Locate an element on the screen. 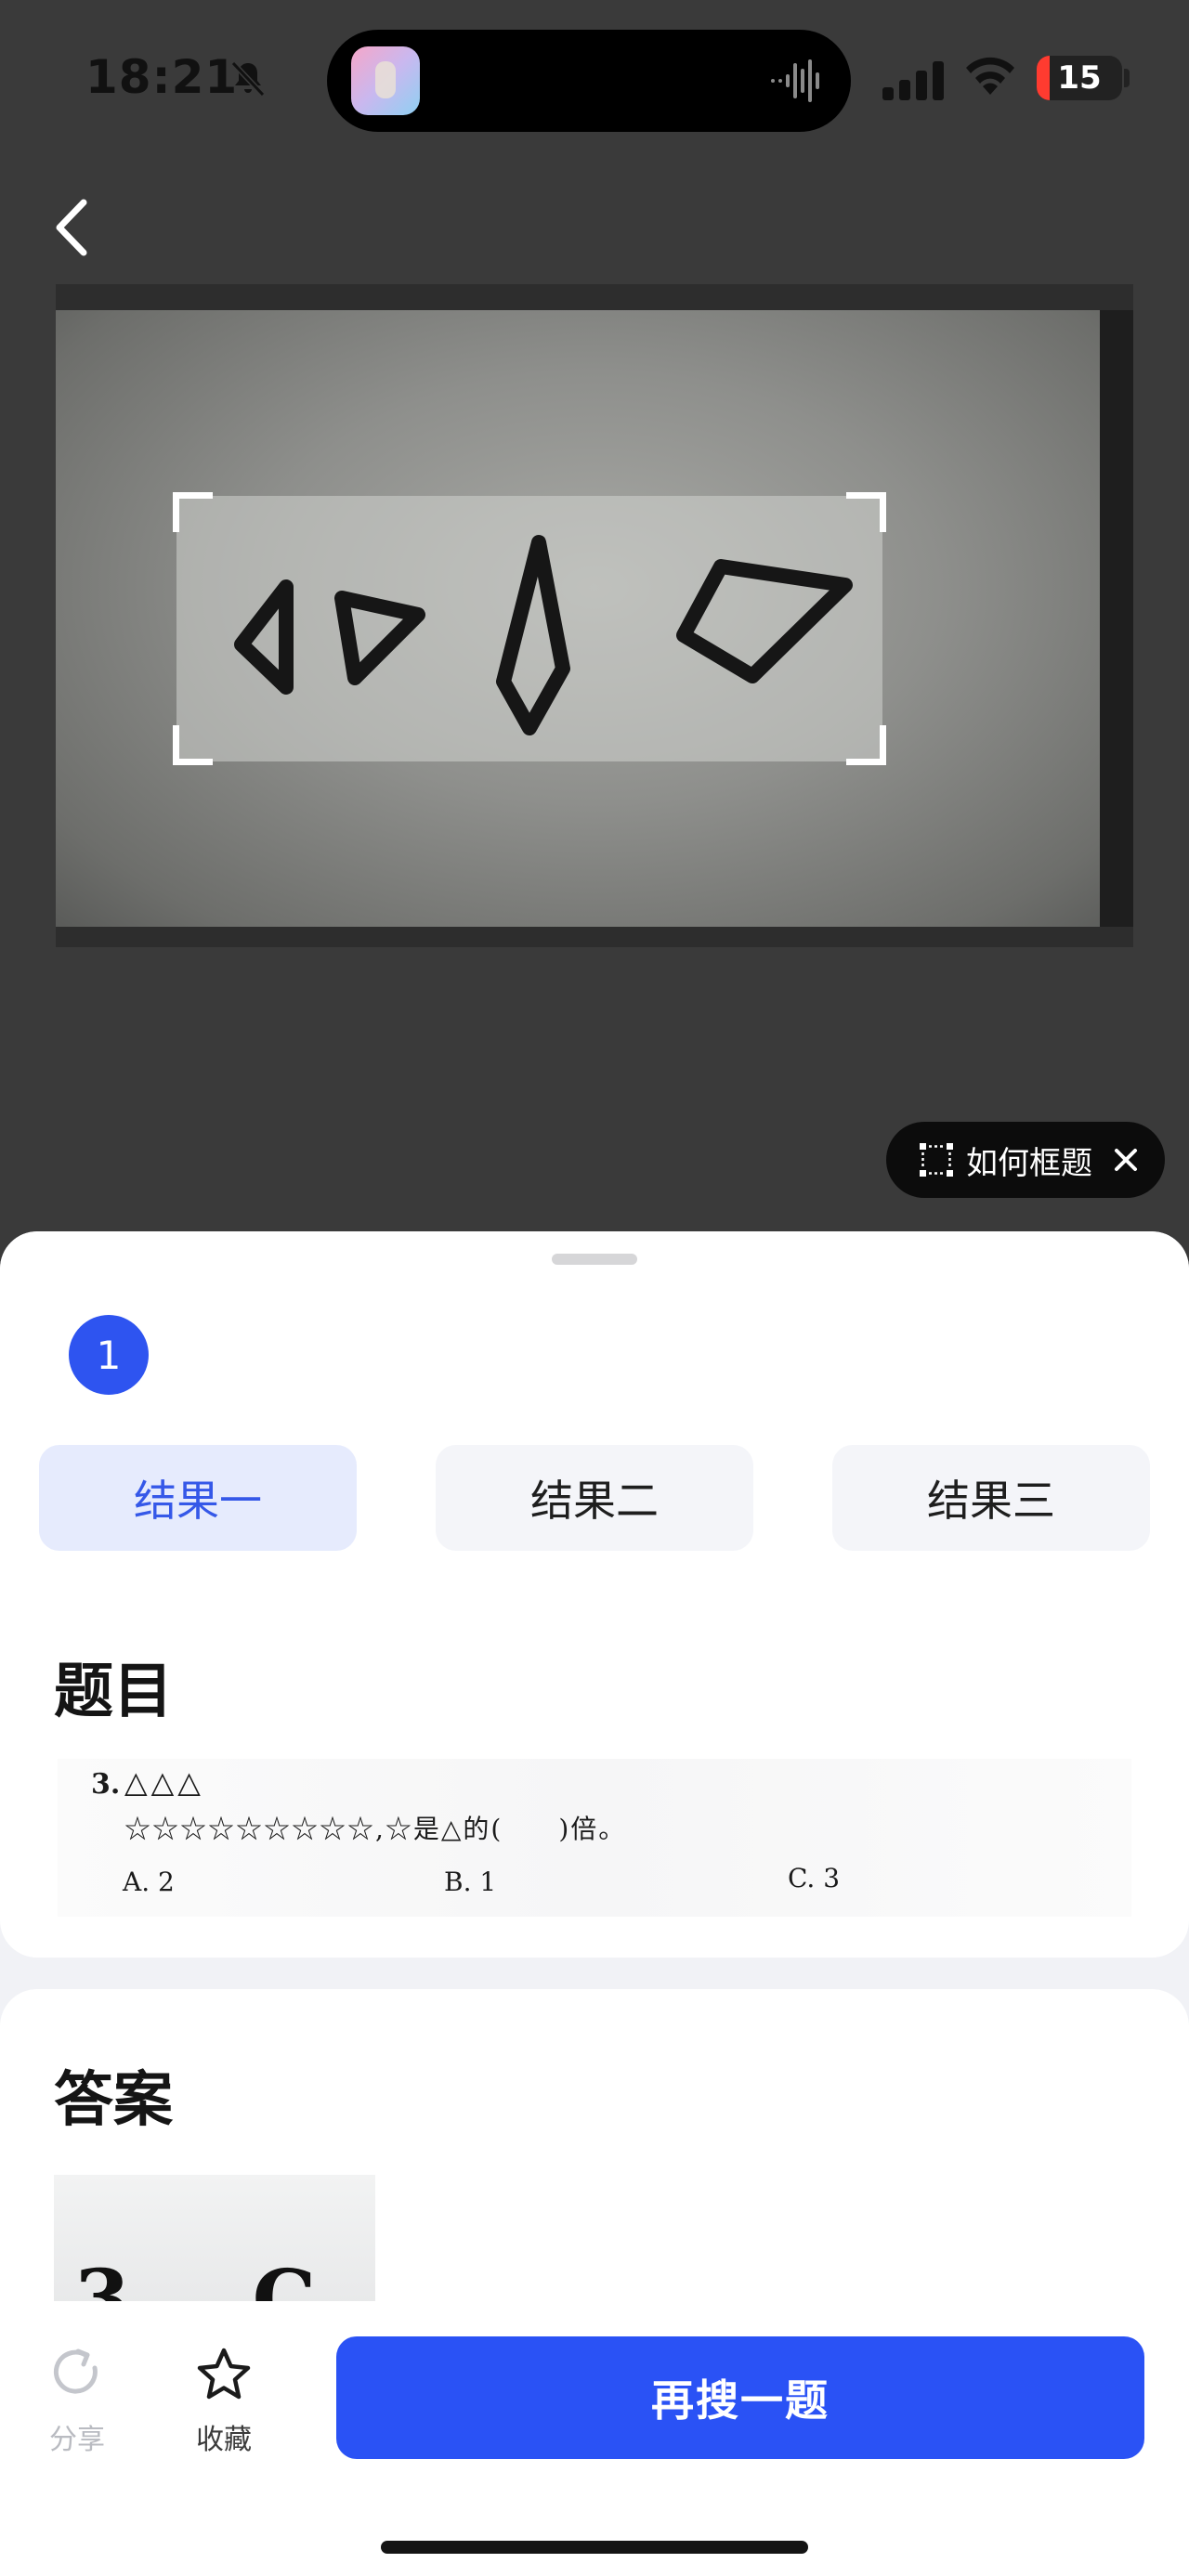  favorite-button: 收藏 is located at coordinates (224, 2401).